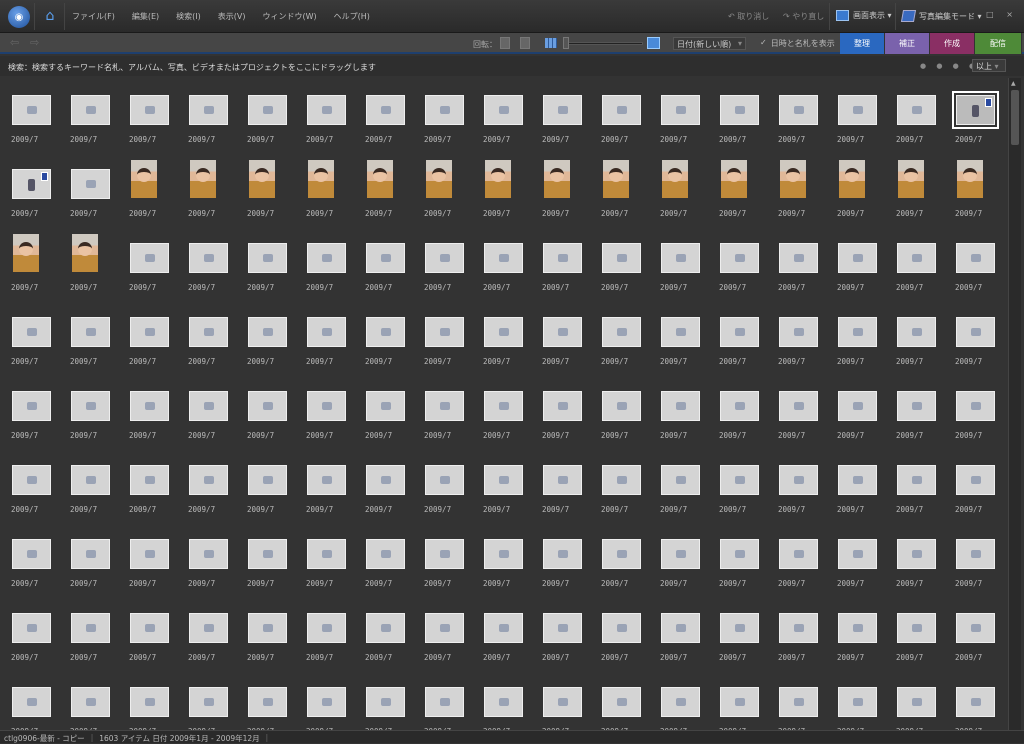  What do you see at coordinates (603, 43) in the screenshot?
I see `thumbnail-size-slider` at bounding box center [603, 43].